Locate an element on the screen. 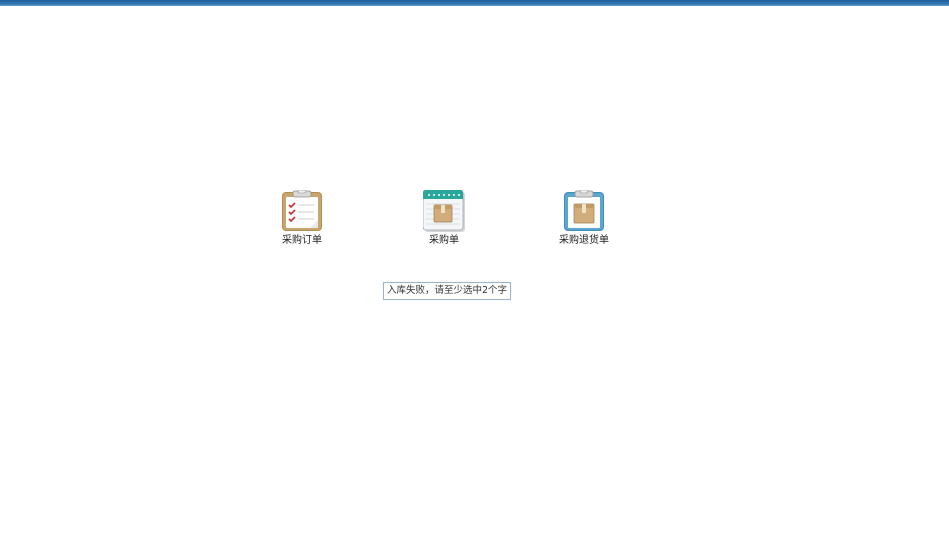 This screenshot has height=540, width=949. shortcut-purchase-order: 采购订单 is located at coordinates (302, 218).